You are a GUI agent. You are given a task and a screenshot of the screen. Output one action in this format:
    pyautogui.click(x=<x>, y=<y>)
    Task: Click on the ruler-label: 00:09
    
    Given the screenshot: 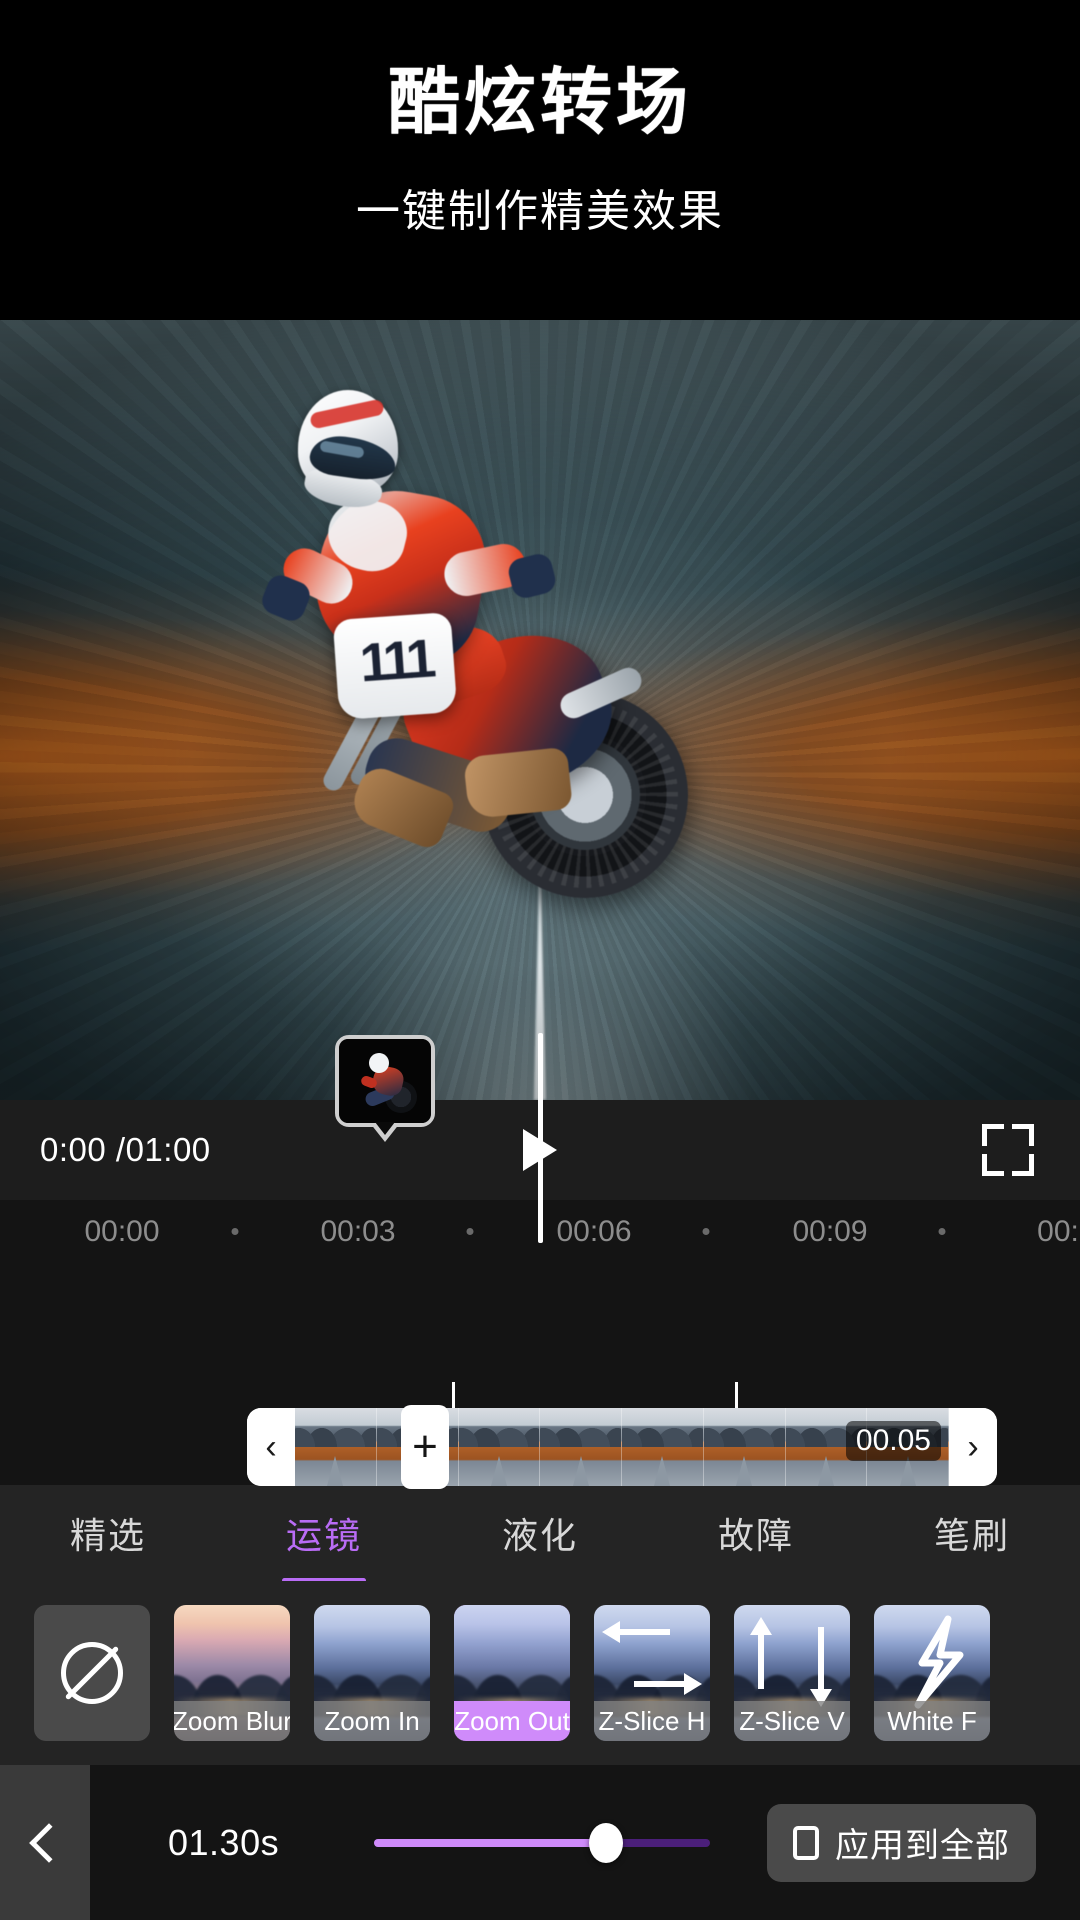 What is the action you would take?
    pyautogui.click(x=830, y=1231)
    